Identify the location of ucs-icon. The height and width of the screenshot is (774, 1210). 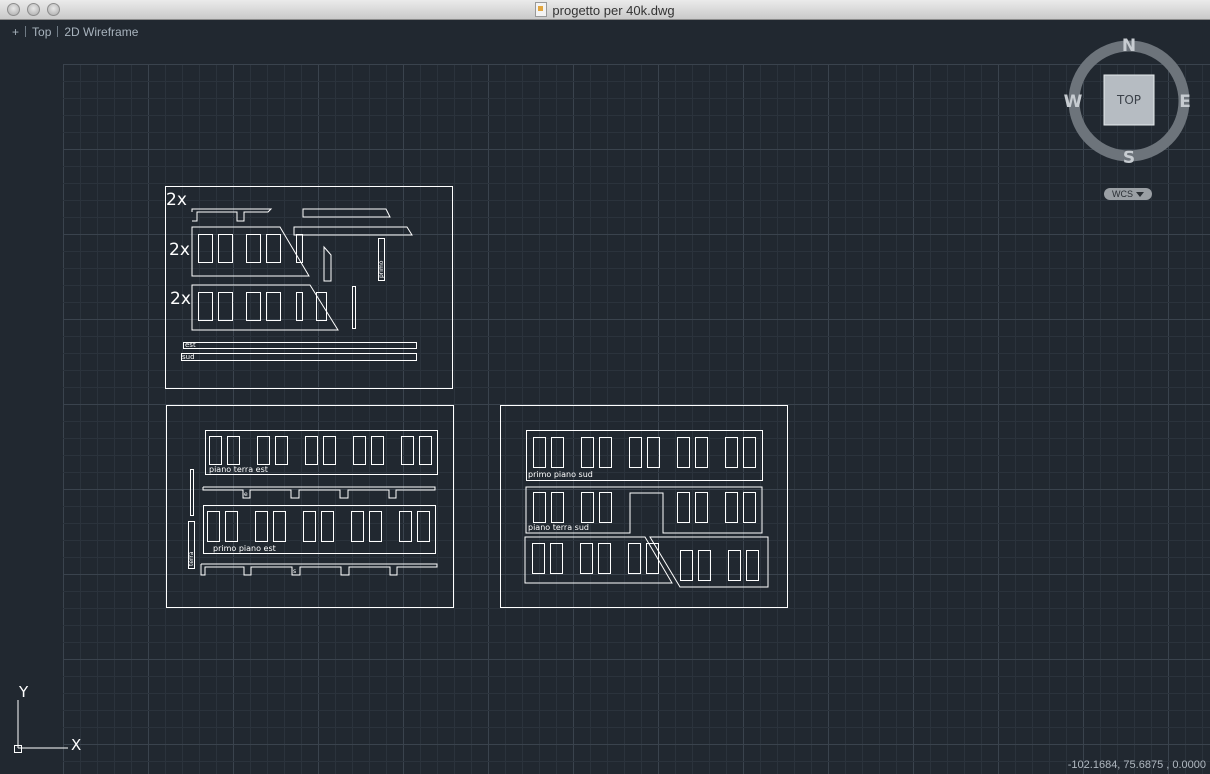
(41, 726).